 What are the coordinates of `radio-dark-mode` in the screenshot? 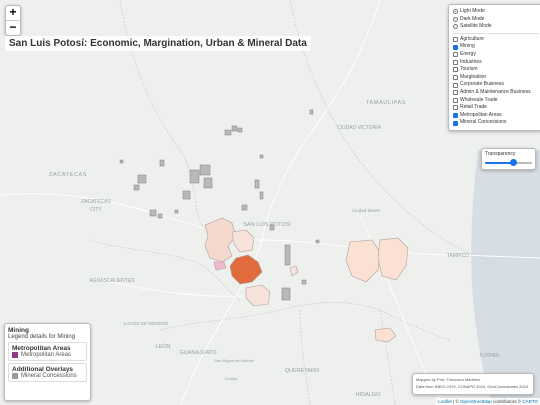 It's located at (455, 19).